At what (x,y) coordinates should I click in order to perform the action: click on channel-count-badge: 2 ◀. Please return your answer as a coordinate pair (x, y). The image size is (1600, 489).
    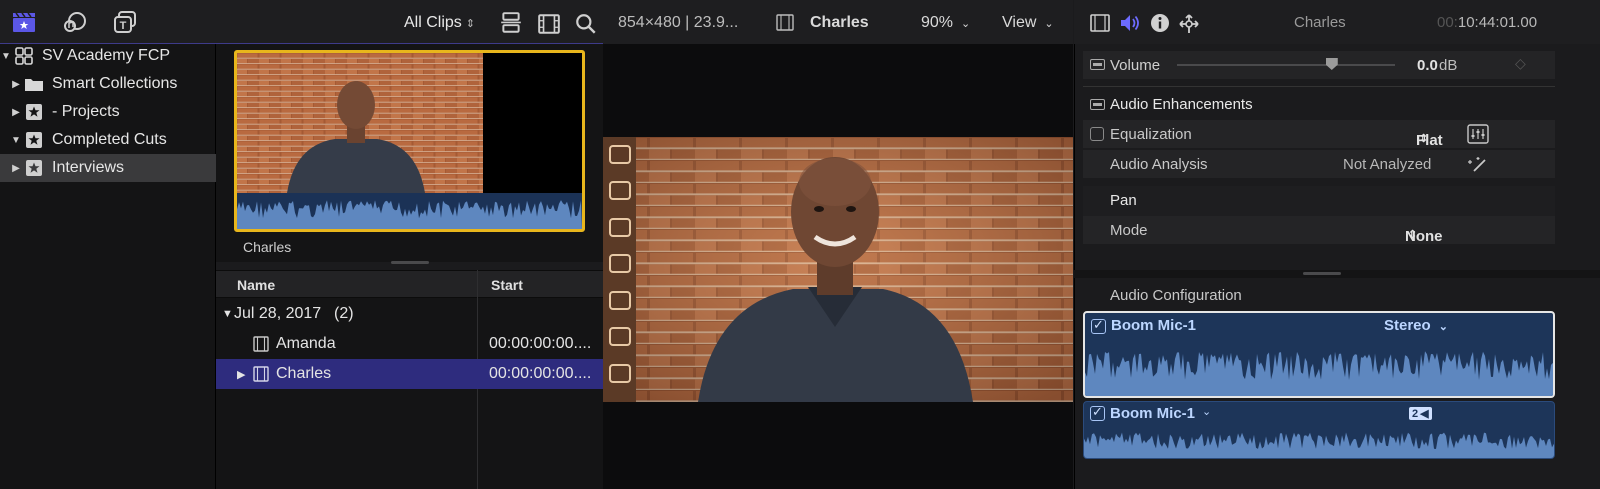
    Looking at the image, I should click on (1420, 413).